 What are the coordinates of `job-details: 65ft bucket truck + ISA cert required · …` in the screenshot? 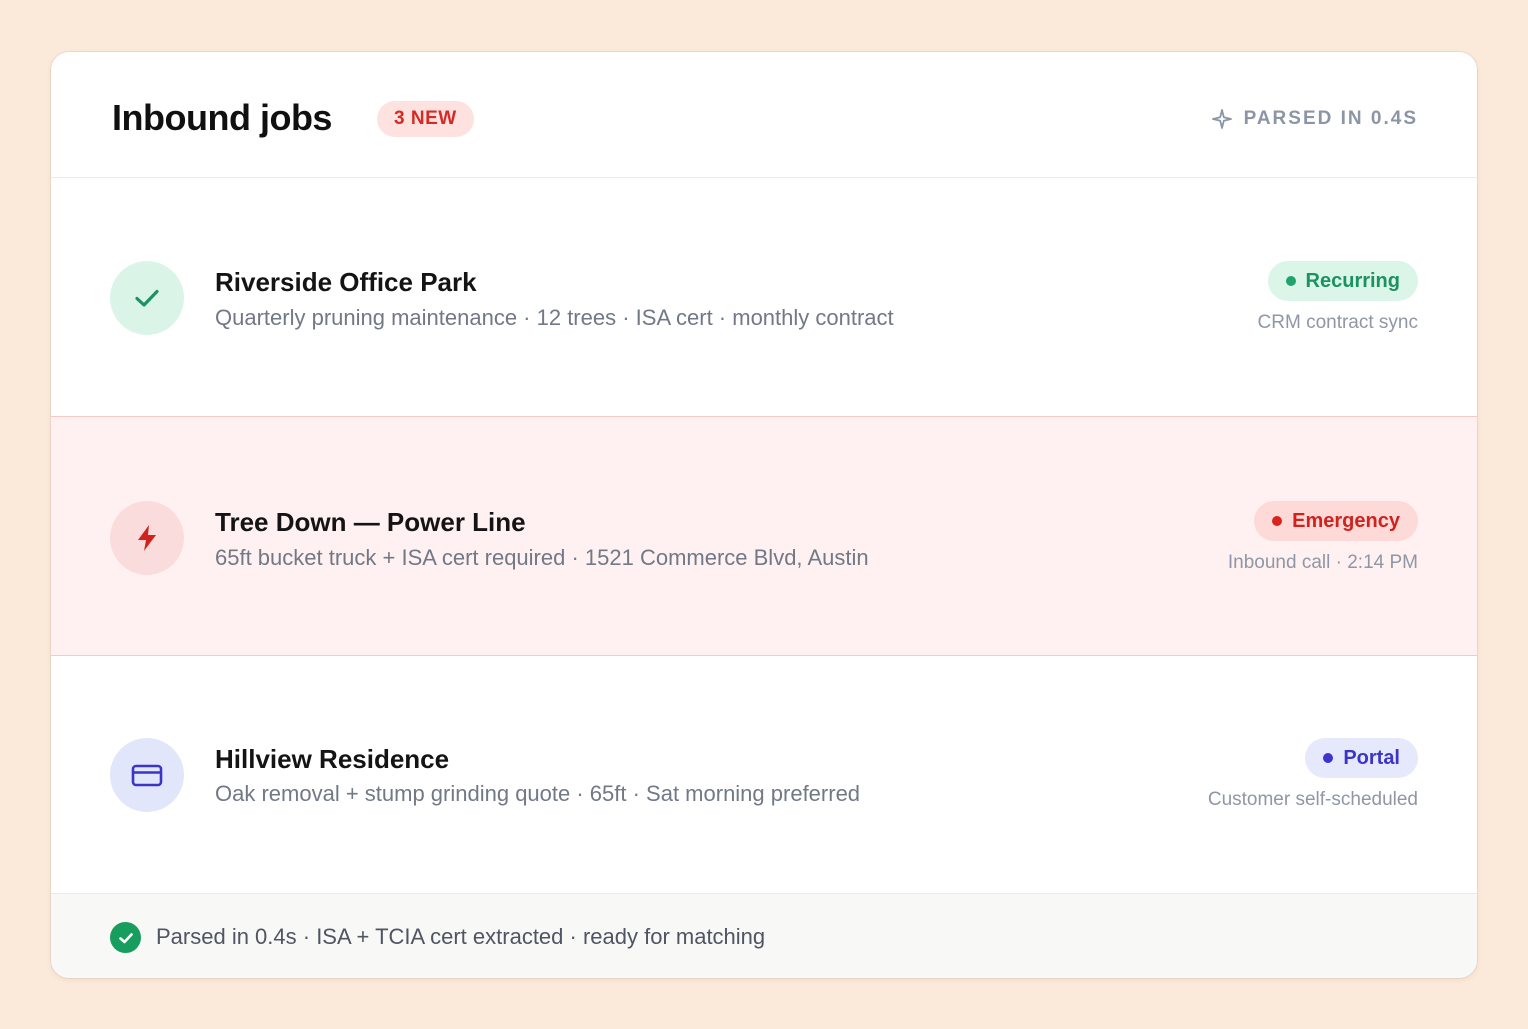 It's located at (542, 557).